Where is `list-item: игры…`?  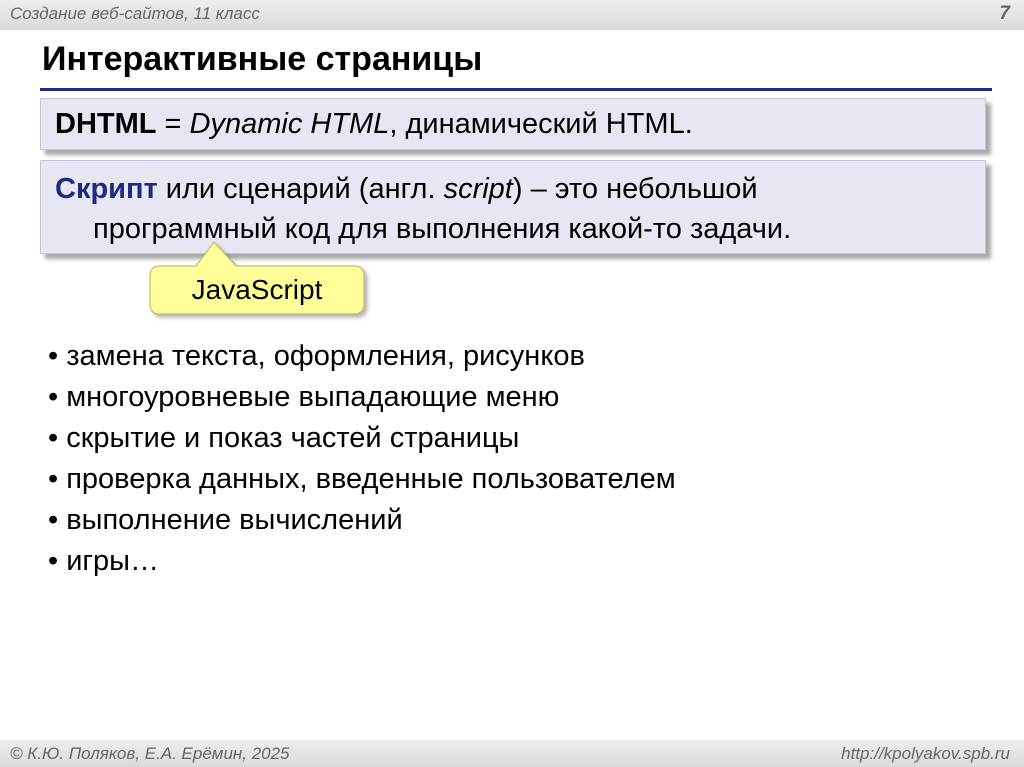
list-item: игры… is located at coordinates (362, 561).